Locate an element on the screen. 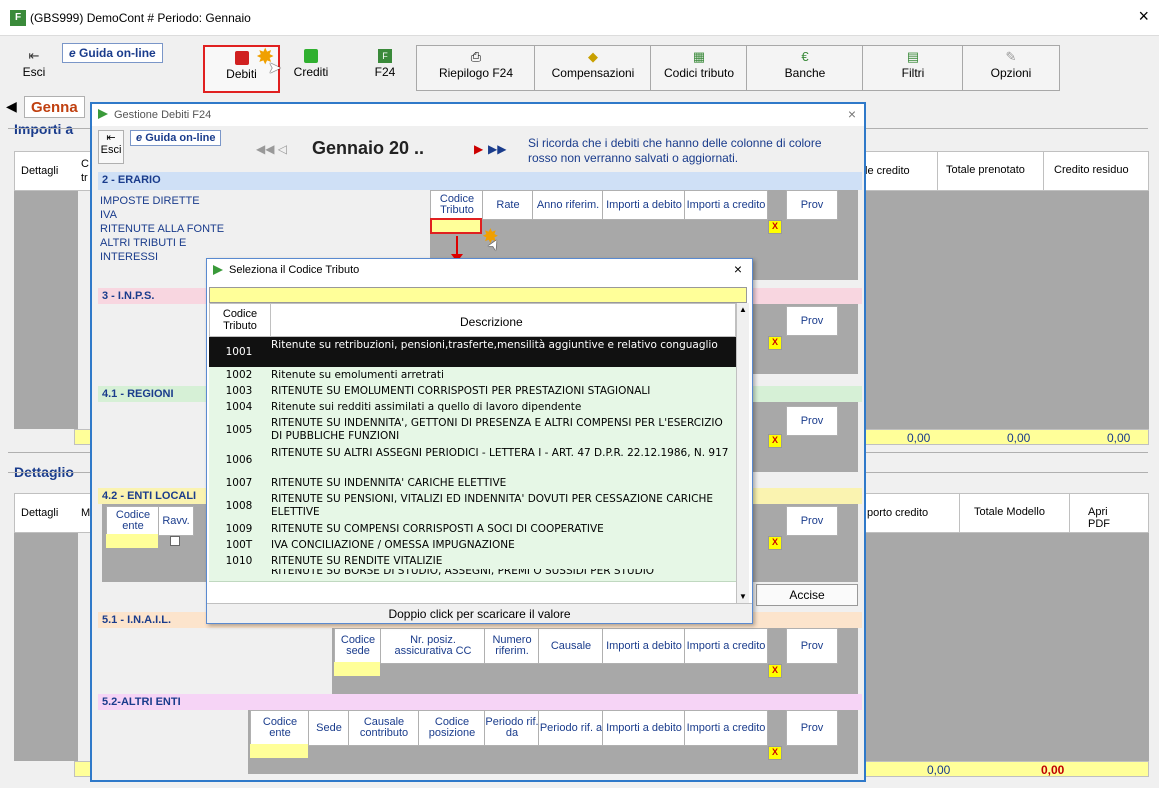 This screenshot has height=788, width=1159. bank-icon: € is located at coordinates (805, 56).